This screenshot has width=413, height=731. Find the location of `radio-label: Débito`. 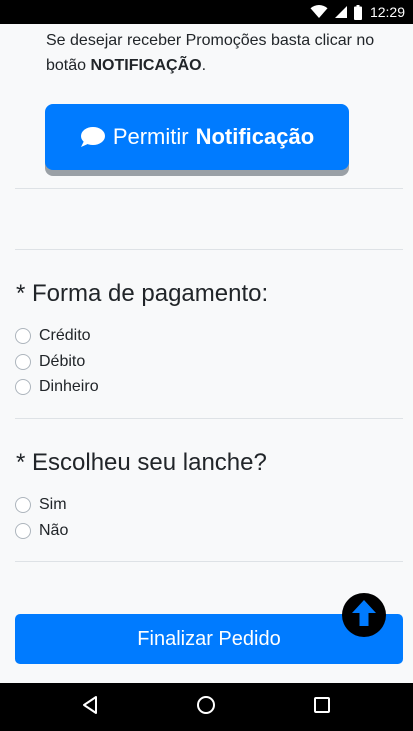

radio-label: Débito is located at coordinates (62, 361).